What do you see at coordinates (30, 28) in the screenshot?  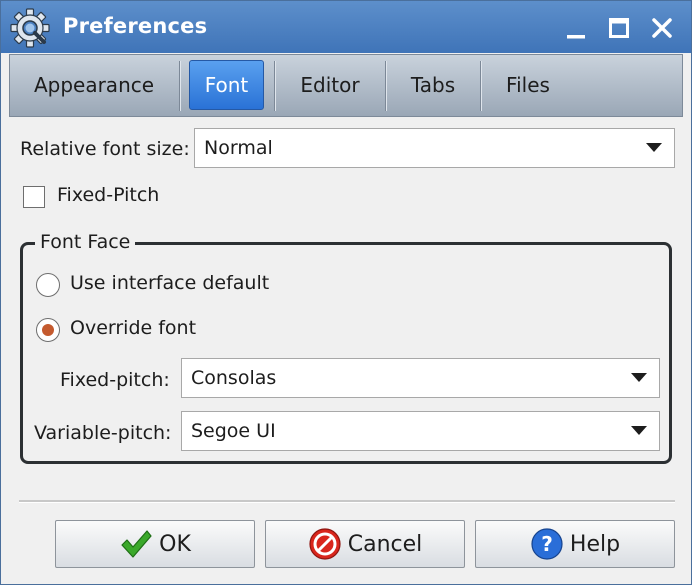 I see `preferences-gear-icon` at bounding box center [30, 28].